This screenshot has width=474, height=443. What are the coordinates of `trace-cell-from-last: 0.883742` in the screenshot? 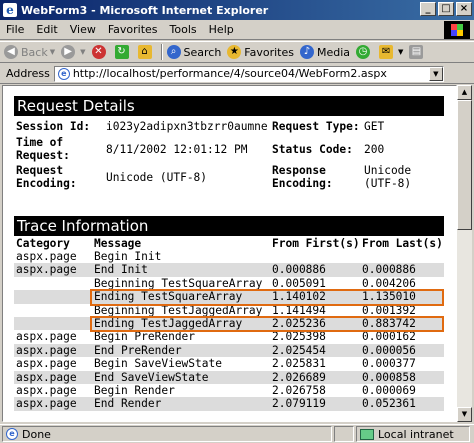 It's located at (402, 324).